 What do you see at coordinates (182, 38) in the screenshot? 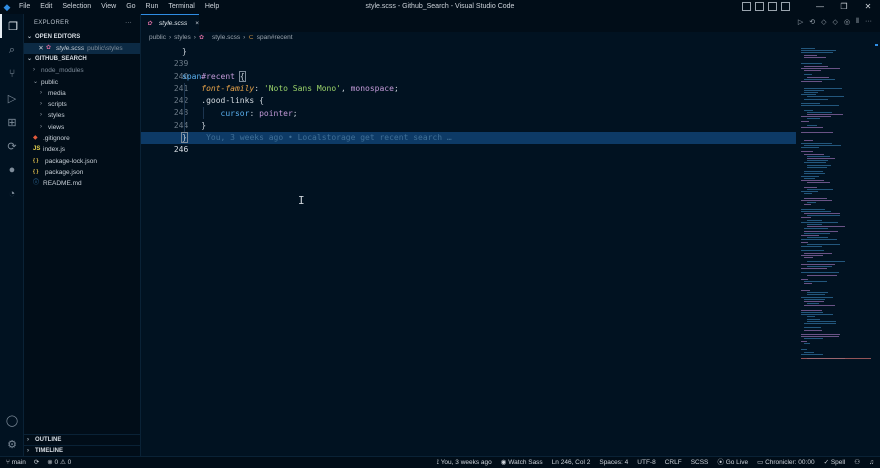
I see `breadcrumb-styles: styles` at bounding box center [182, 38].